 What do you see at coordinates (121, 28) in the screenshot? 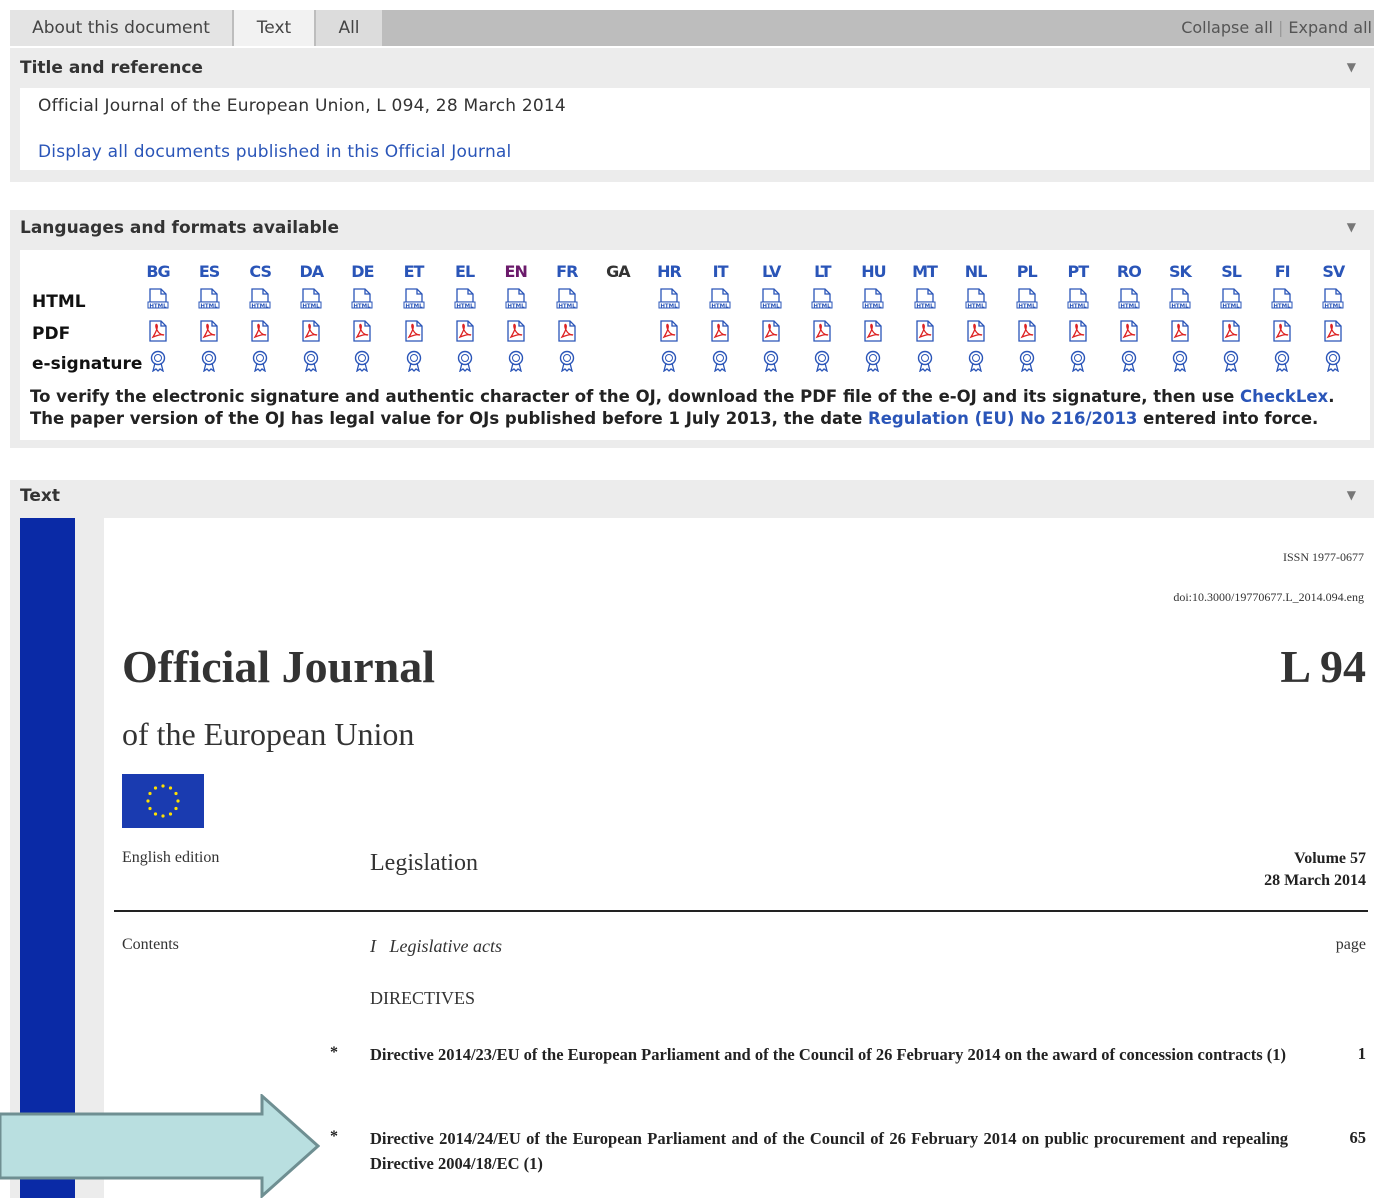
I see `tab-about-document: About this document` at bounding box center [121, 28].